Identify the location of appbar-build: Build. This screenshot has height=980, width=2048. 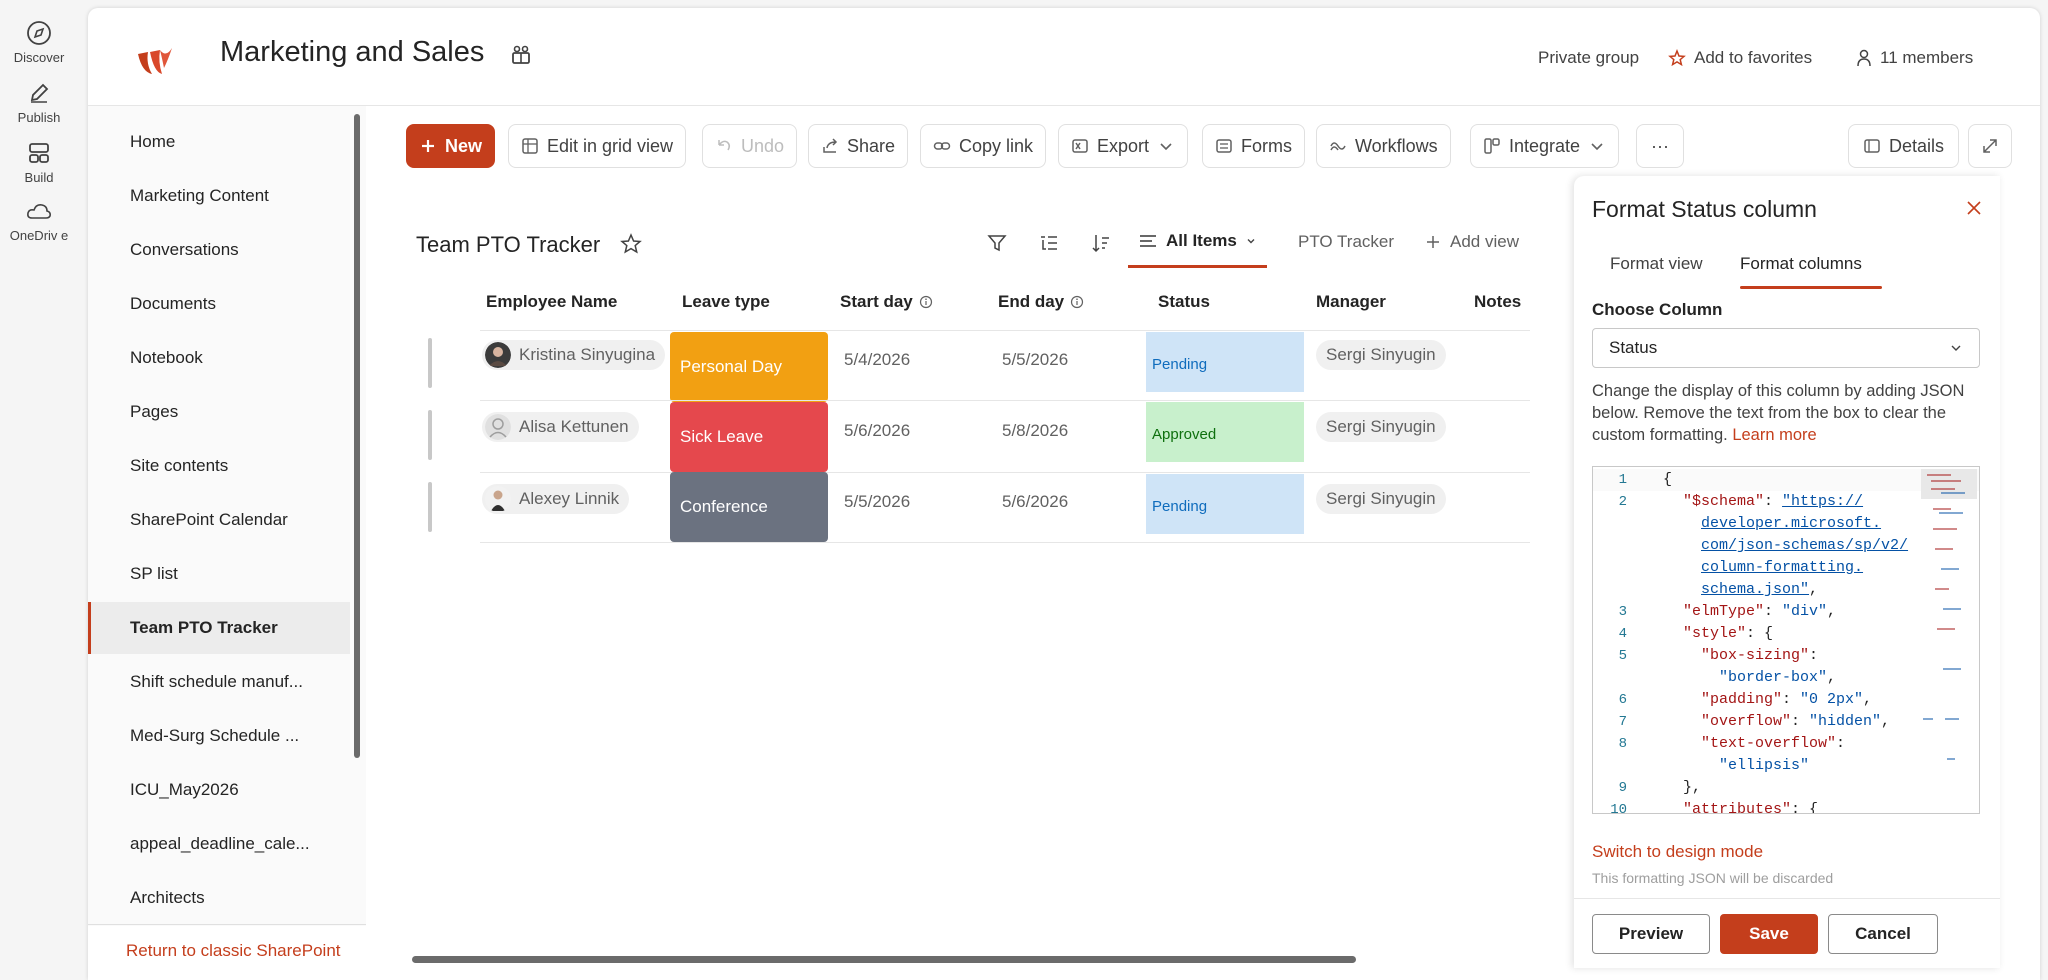
(39, 162).